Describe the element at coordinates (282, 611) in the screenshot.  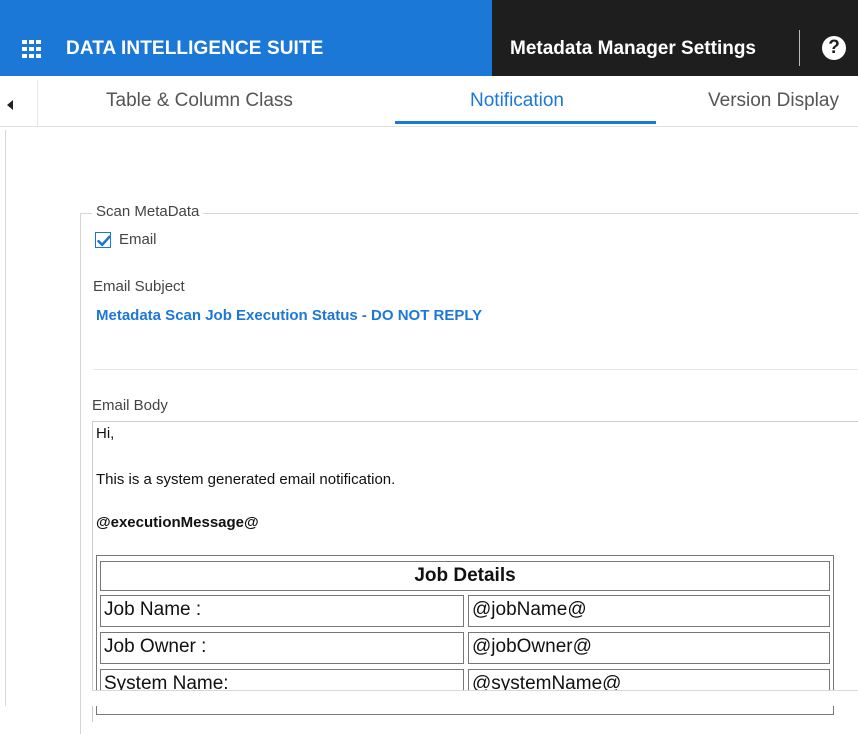
I see `table-row-label: Job Name :` at that location.